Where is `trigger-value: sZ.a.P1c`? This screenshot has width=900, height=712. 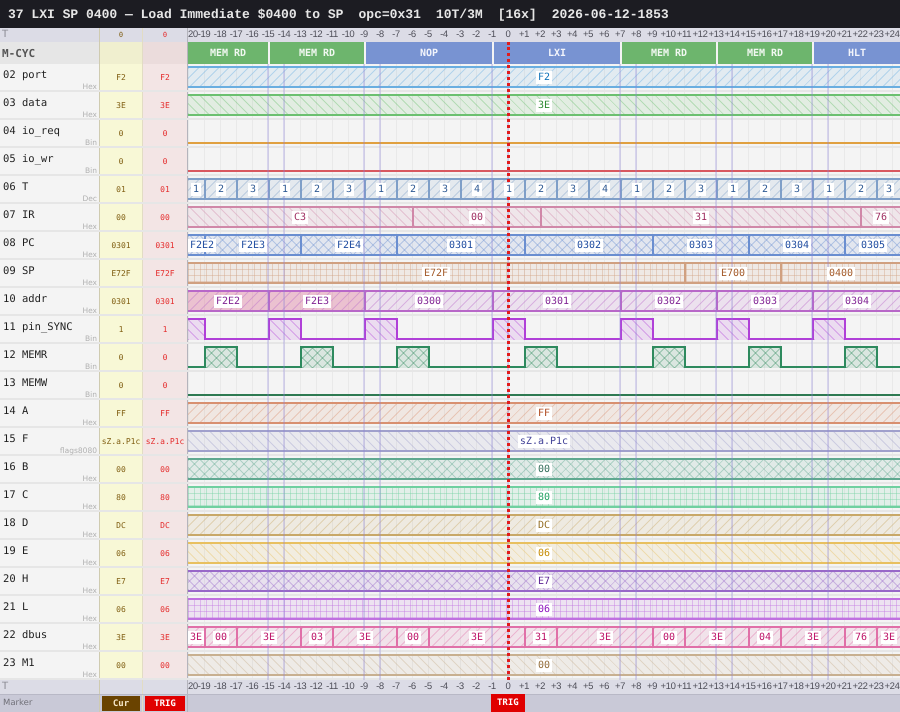
trigger-value: sZ.a.P1c is located at coordinates (165, 441).